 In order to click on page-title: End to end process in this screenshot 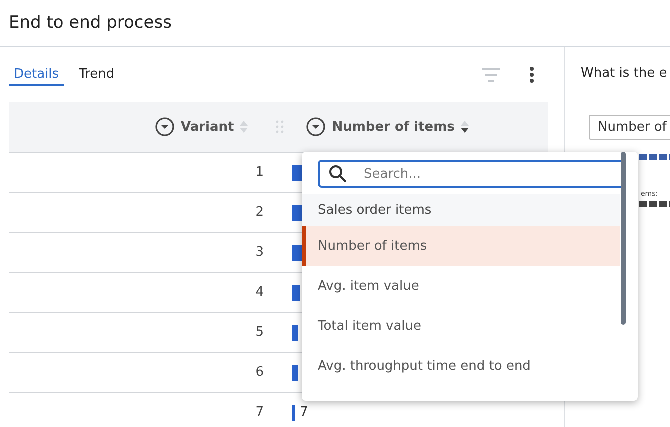, I will do `click(90, 23)`.